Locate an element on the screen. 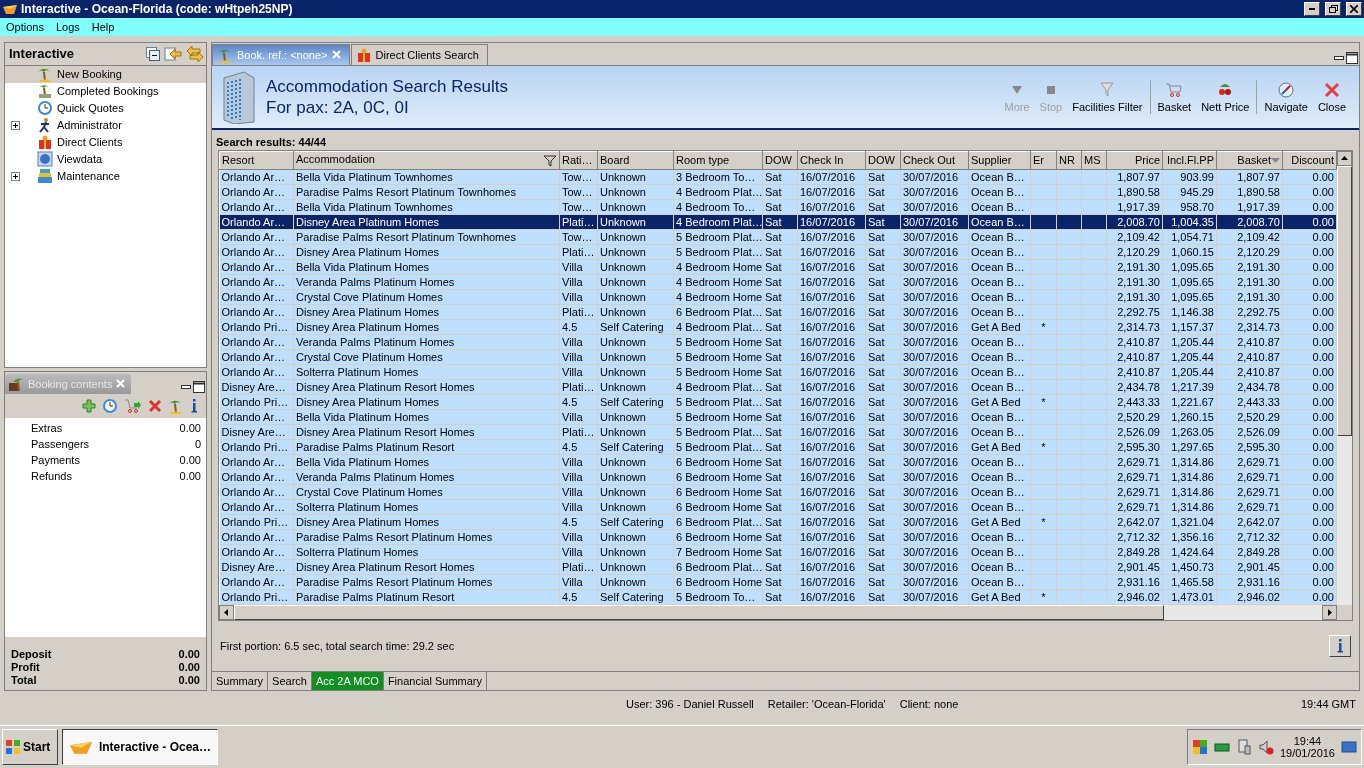 The image size is (1364, 768). column-header: Room type is located at coordinates (718, 160).